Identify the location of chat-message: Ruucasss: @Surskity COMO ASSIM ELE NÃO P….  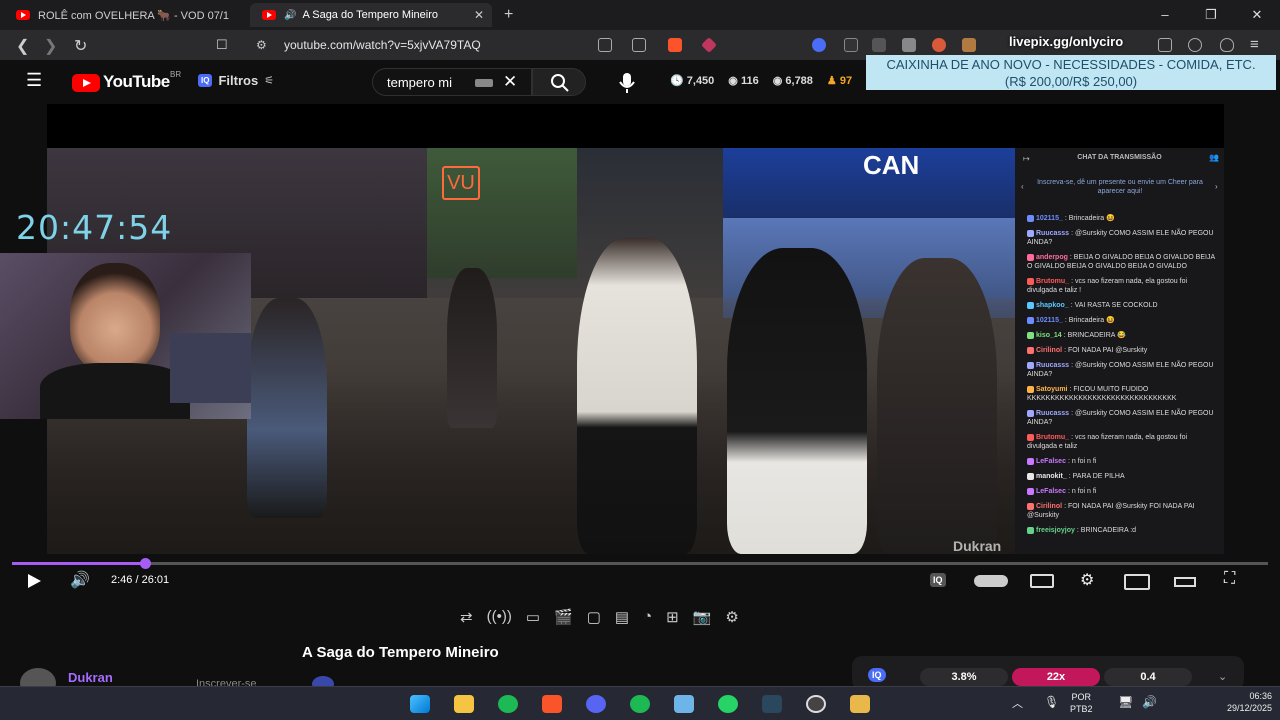
(1122, 238).